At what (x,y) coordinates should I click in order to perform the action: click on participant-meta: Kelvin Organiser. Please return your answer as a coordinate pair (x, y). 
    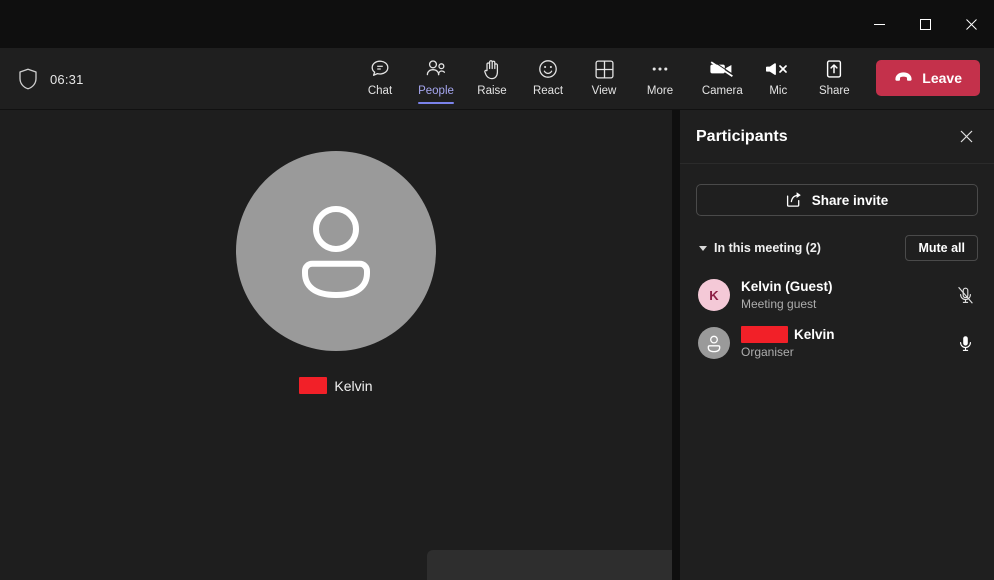
    Looking at the image, I should click on (842, 343).